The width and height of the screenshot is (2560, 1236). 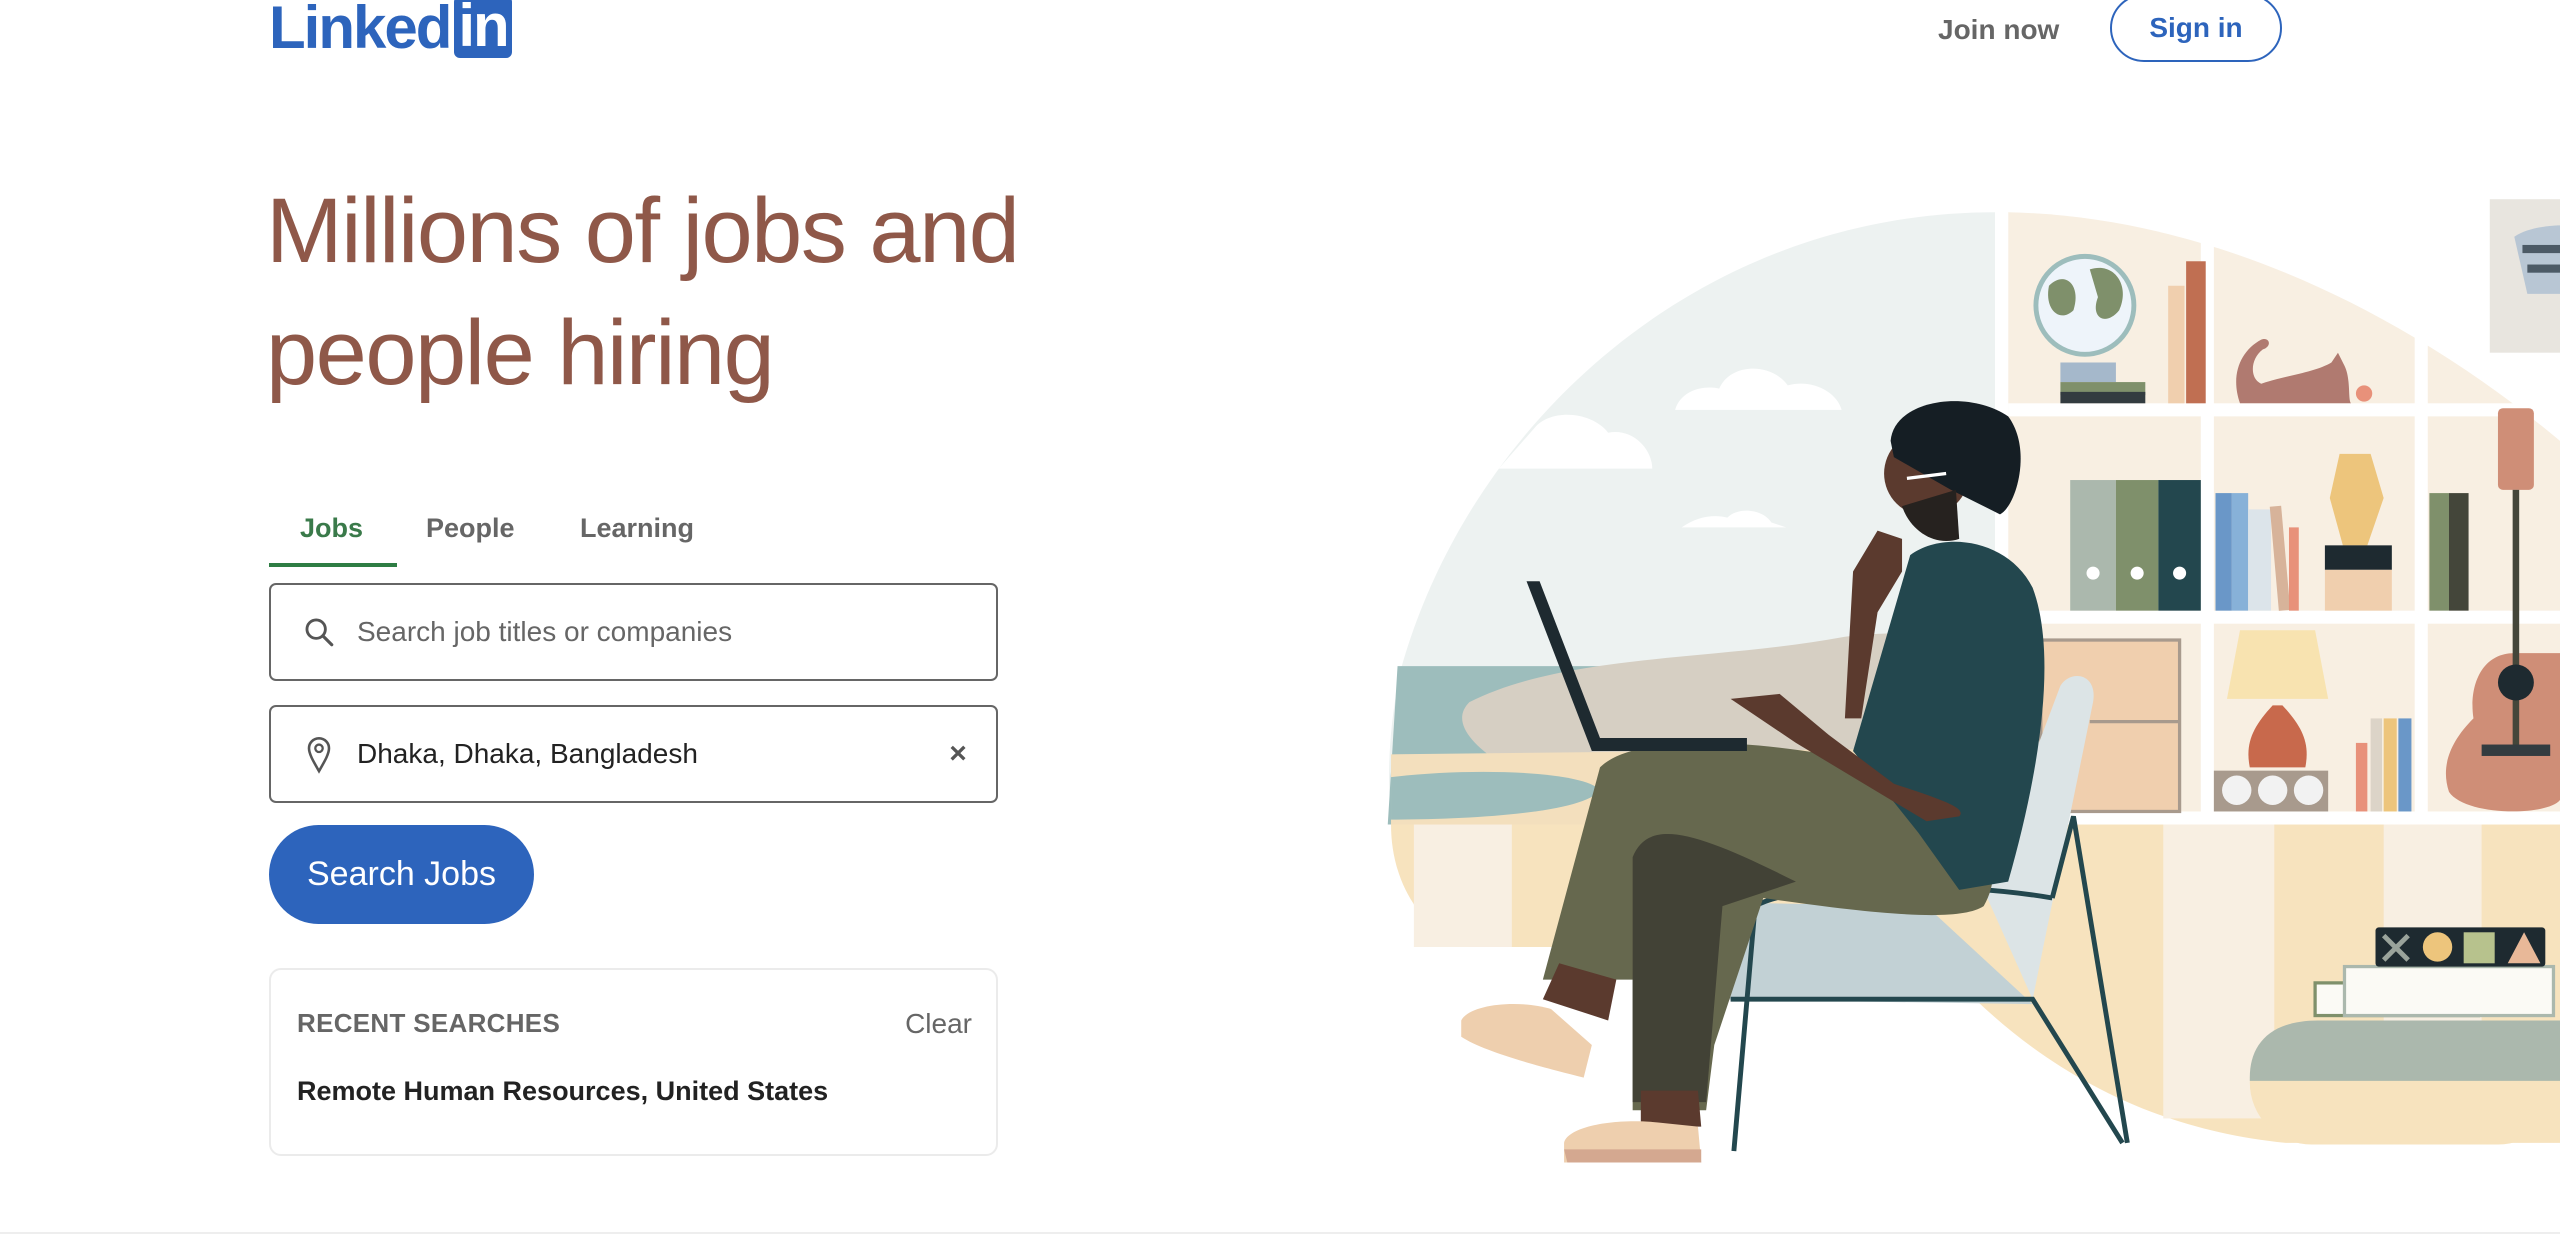 I want to click on logo-badge: in, so click(x=483, y=29).